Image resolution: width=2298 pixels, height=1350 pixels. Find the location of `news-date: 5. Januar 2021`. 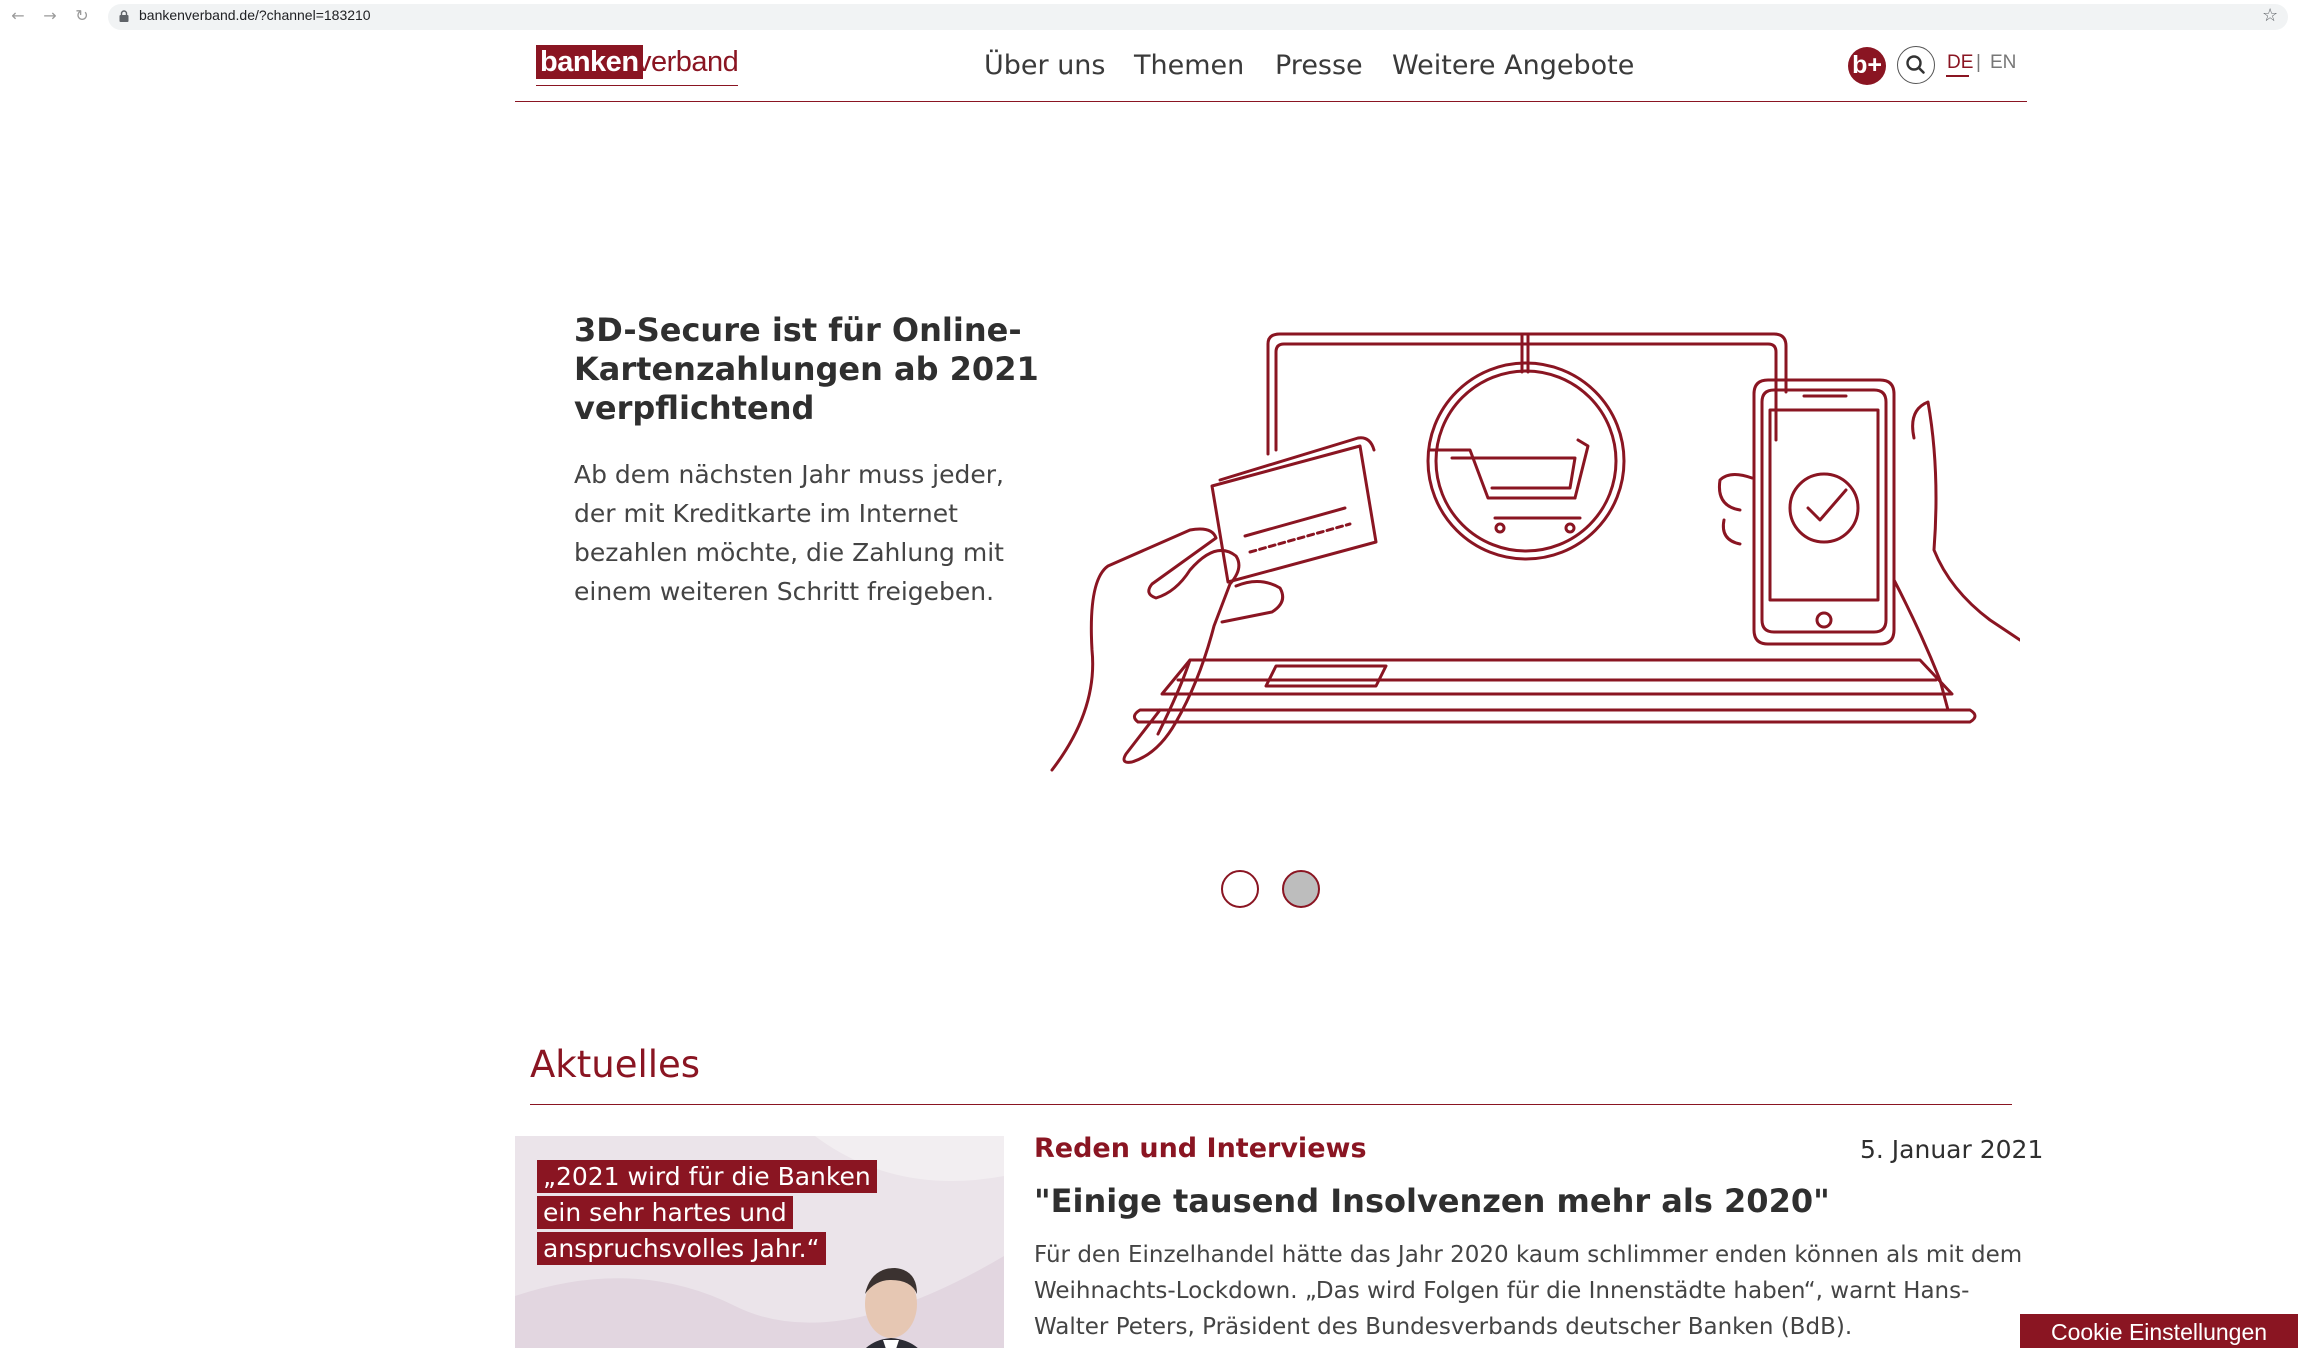

news-date: 5. Januar 2021 is located at coordinates (1952, 1149).